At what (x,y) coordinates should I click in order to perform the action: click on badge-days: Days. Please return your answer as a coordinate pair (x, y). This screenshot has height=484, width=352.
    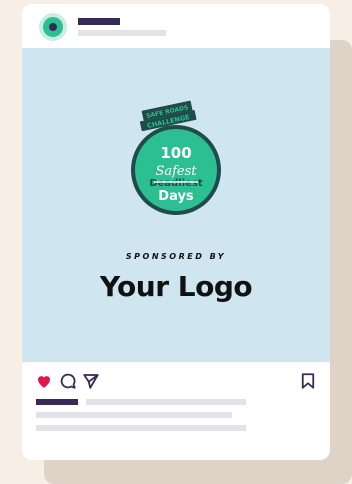
    Looking at the image, I should click on (176, 196).